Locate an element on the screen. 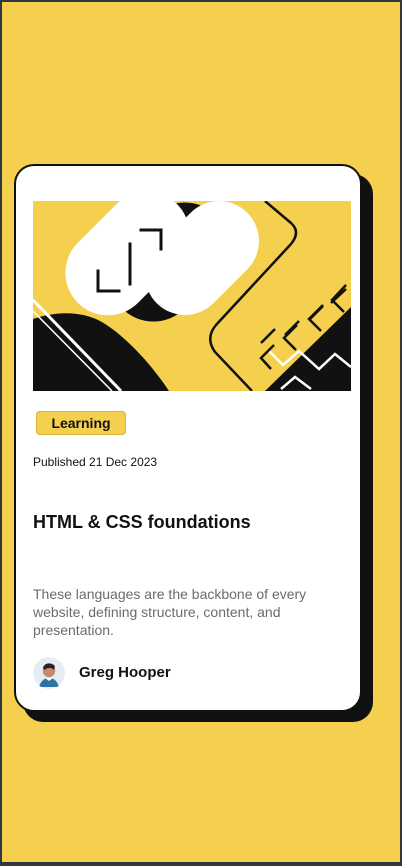 This screenshot has width=402, height=866. category-badge: Learning is located at coordinates (81, 423).